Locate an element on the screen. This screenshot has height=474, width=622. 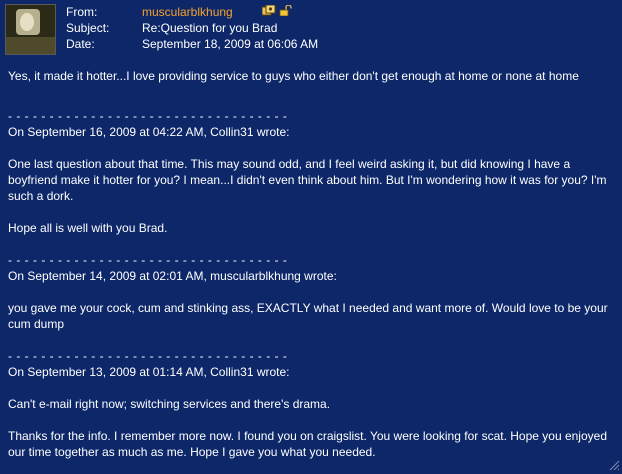
date-value: September 18, 2009 at 06:06 AM is located at coordinates (230, 44).